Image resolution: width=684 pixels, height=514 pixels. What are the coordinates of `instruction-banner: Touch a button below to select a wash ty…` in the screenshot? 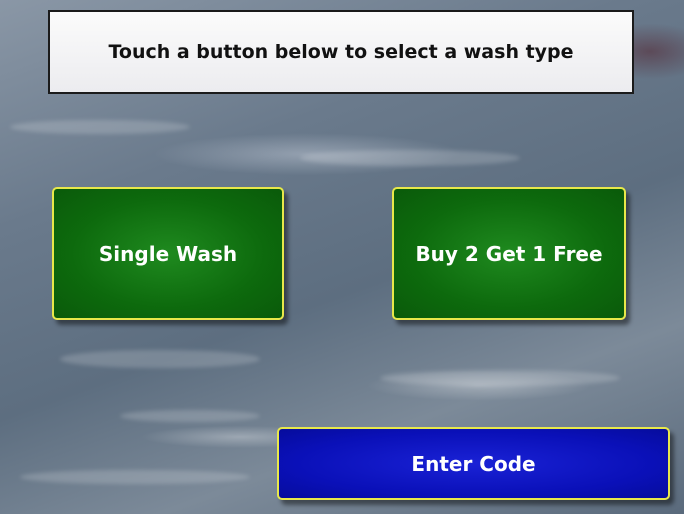 It's located at (341, 52).